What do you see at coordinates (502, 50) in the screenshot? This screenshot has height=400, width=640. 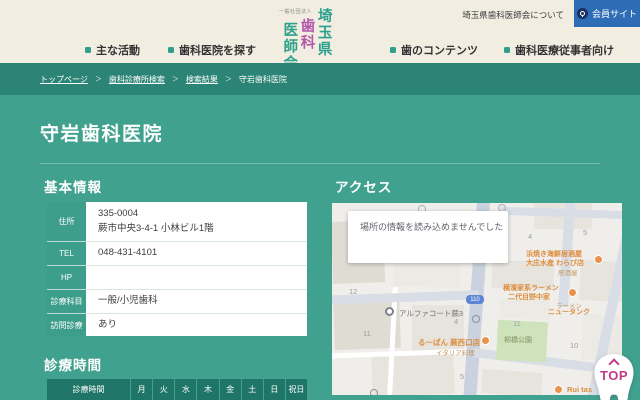 I see `main-nav-right: 歯のコンテンツ 歯科医療従事者向け` at bounding box center [502, 50].